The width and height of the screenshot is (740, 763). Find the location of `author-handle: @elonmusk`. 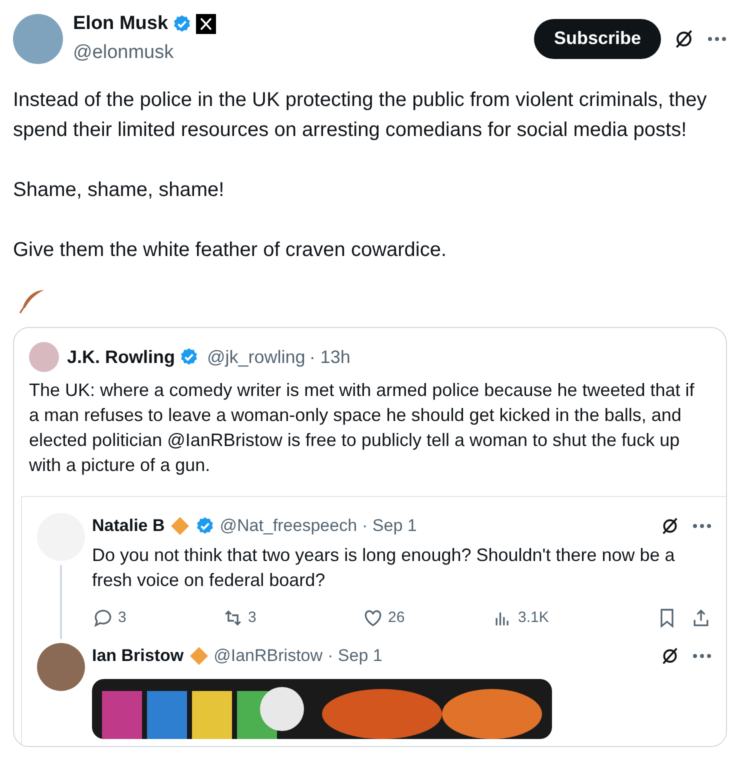

author-handle: @elonmusk is located at coordinates (144, 52).